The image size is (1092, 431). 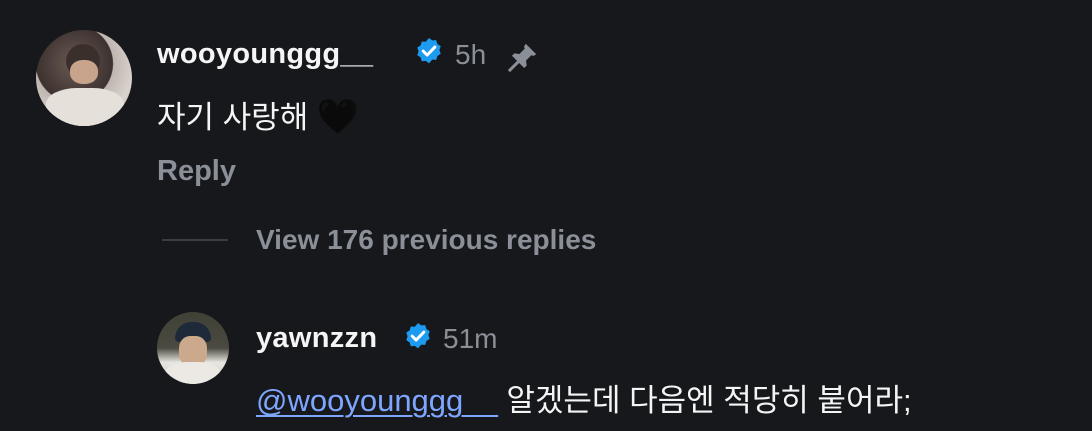 I want to click on pin-icon, so click(x=522, y=58).